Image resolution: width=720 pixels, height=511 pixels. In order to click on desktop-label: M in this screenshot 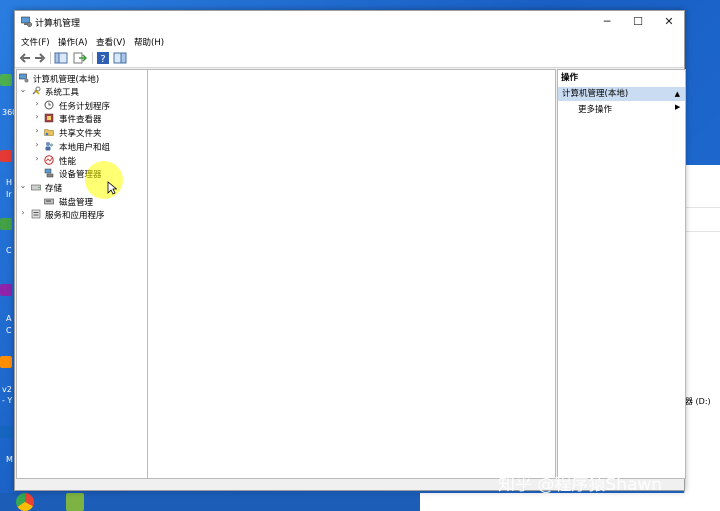, I will do `click(9, 459)`.